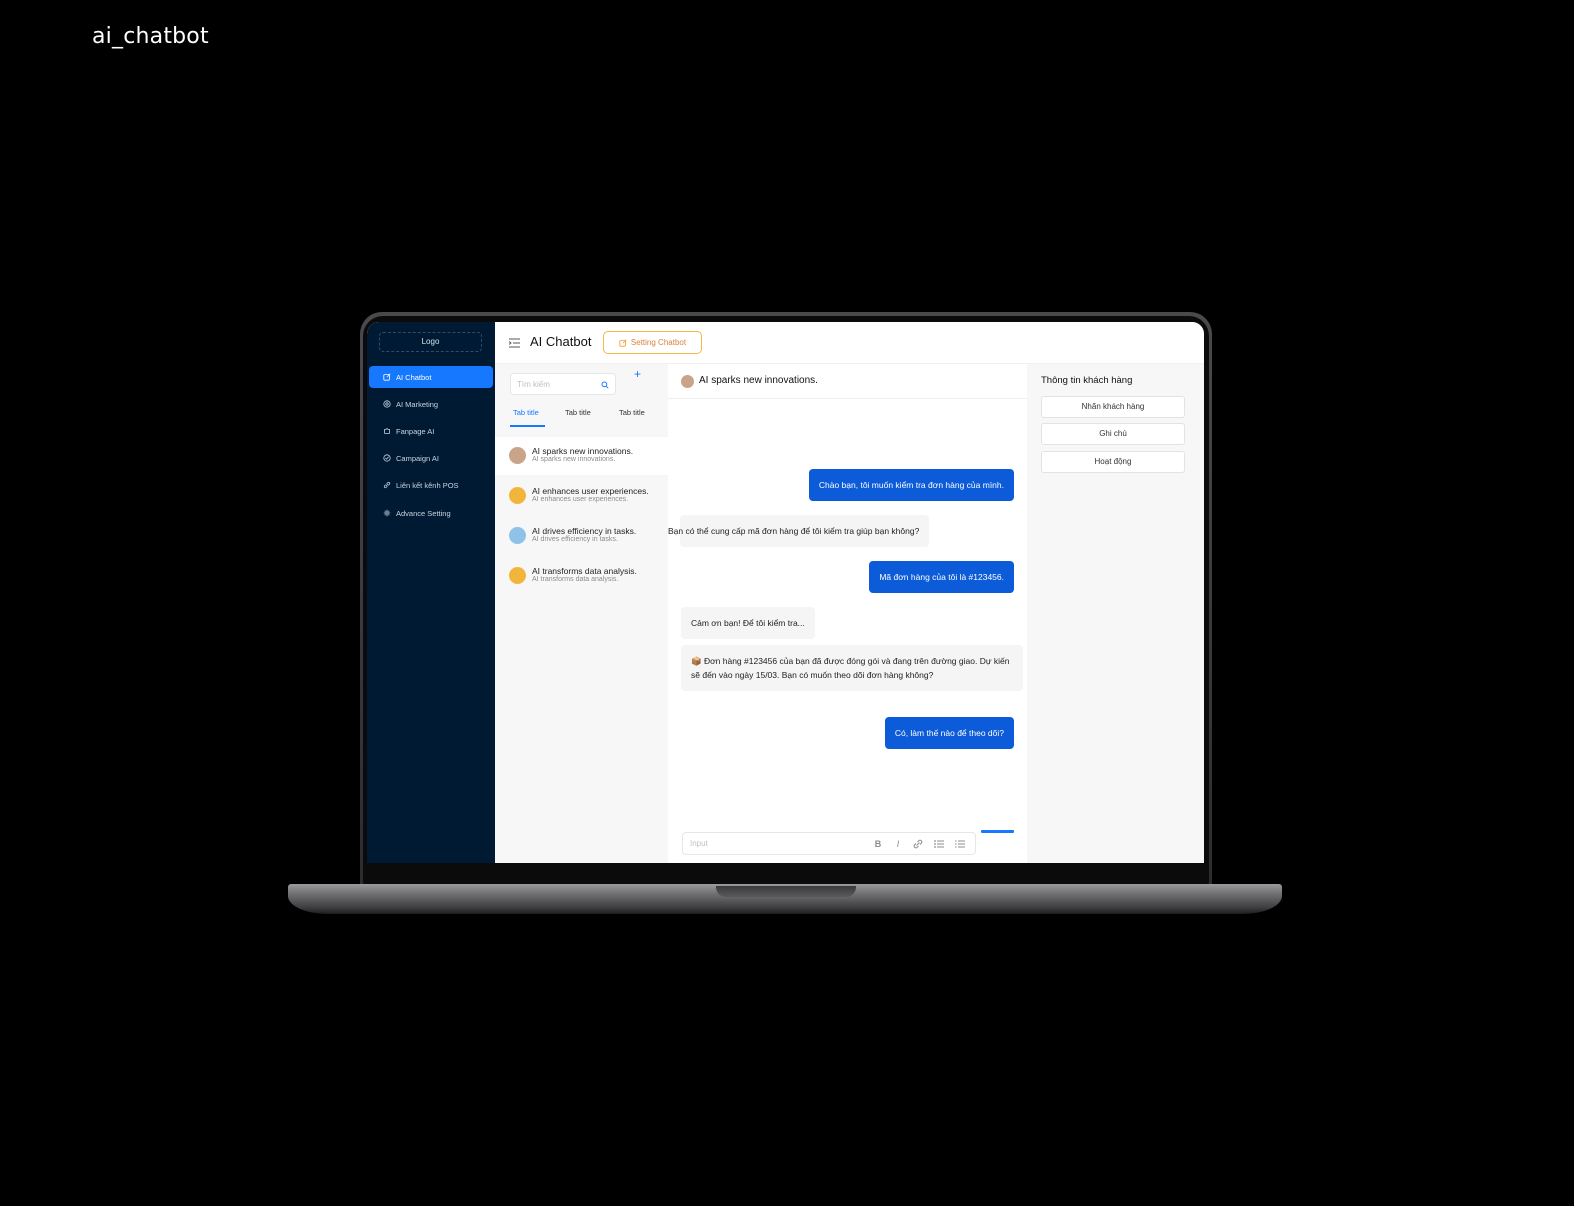 The image size is (1574, 1206). Describe the element at coordinates (758, 380) in the screenshot. I see `chat-title: AI sparks new innovations.` at that location.